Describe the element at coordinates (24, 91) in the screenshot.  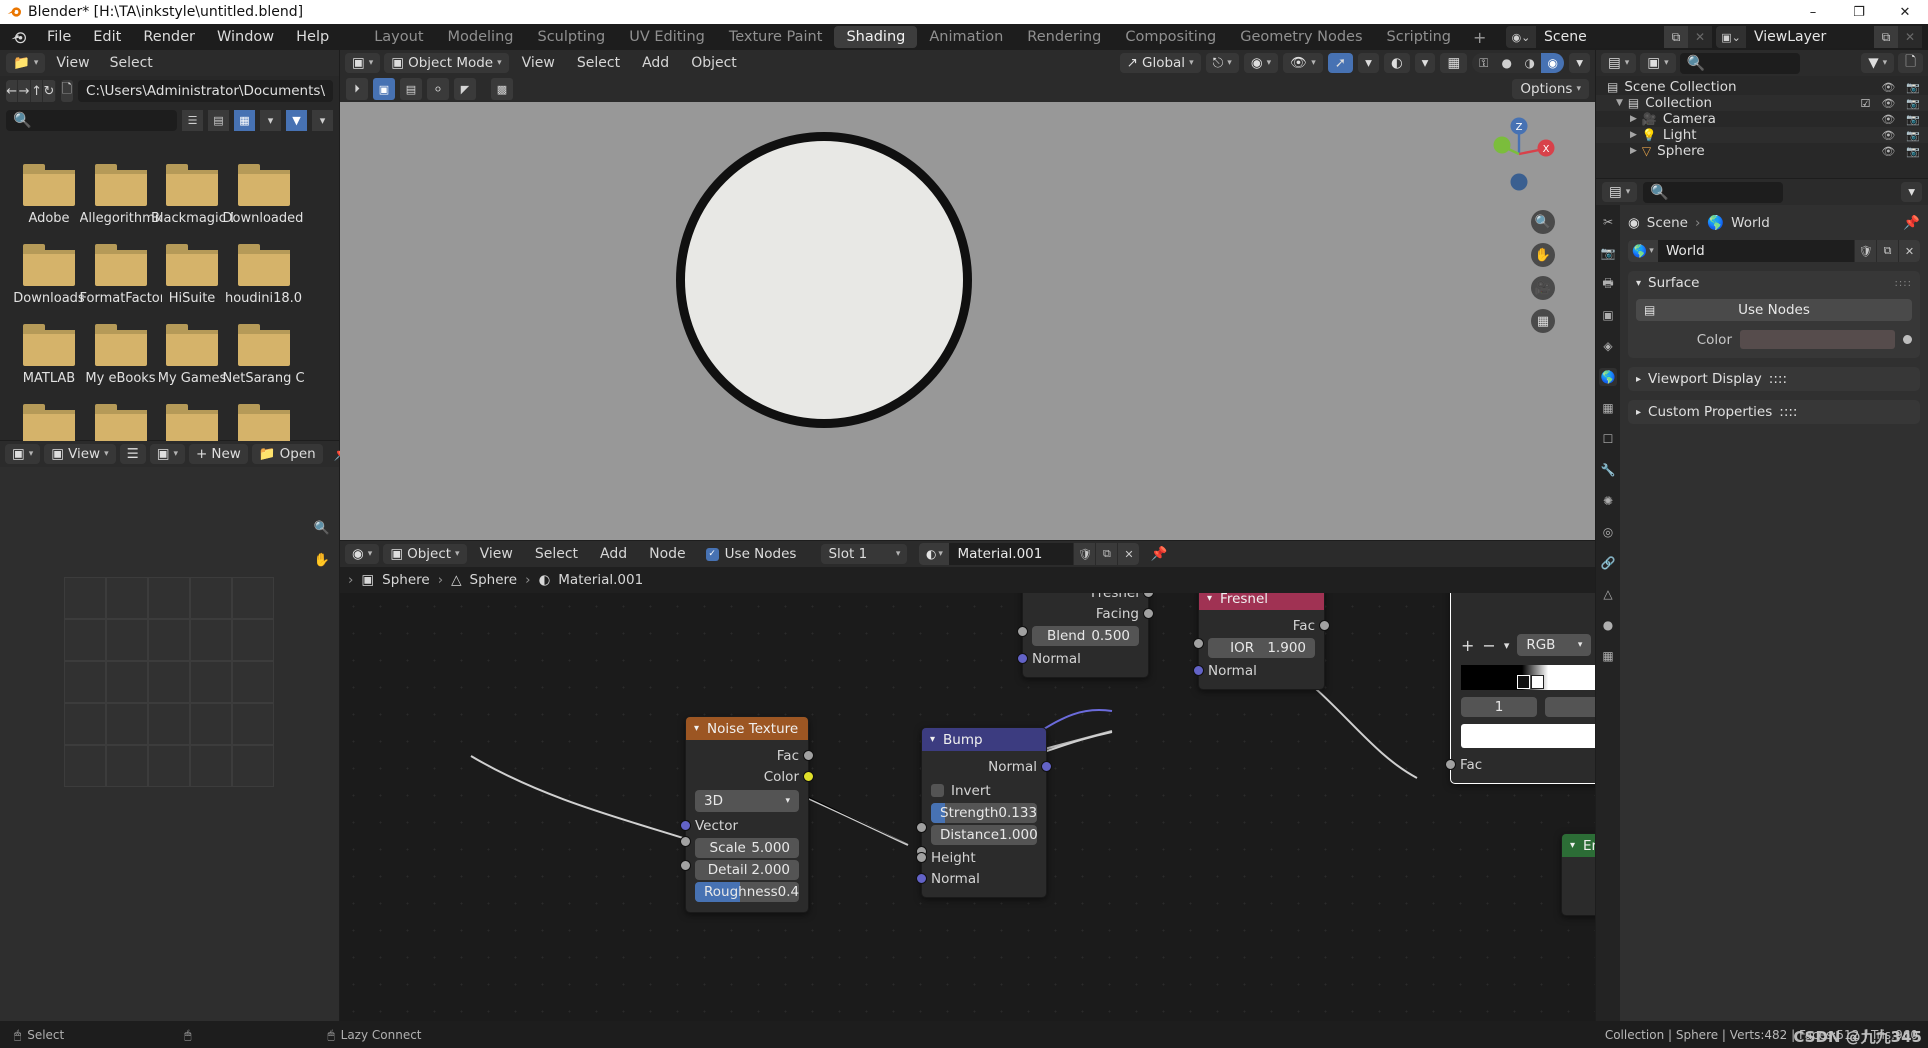
I see `nav-forward-icon: →` at that location.